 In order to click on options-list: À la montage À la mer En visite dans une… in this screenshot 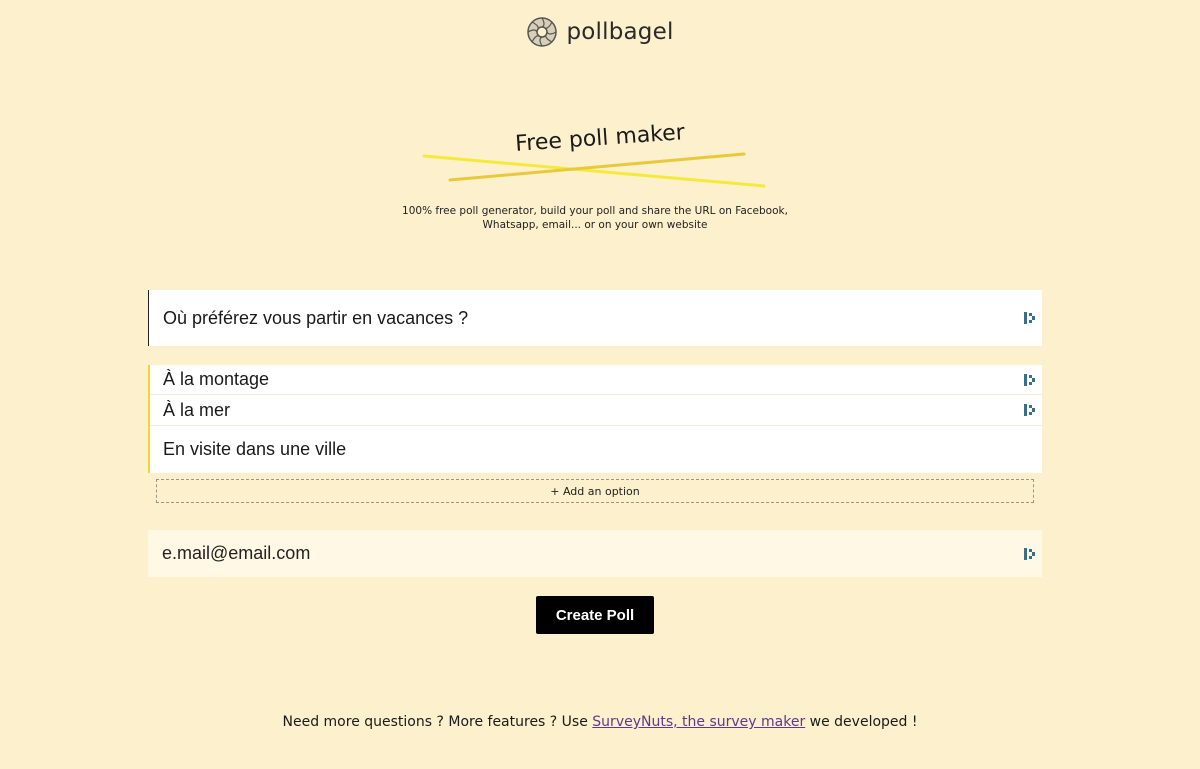, I will do `click(595, 419)`.